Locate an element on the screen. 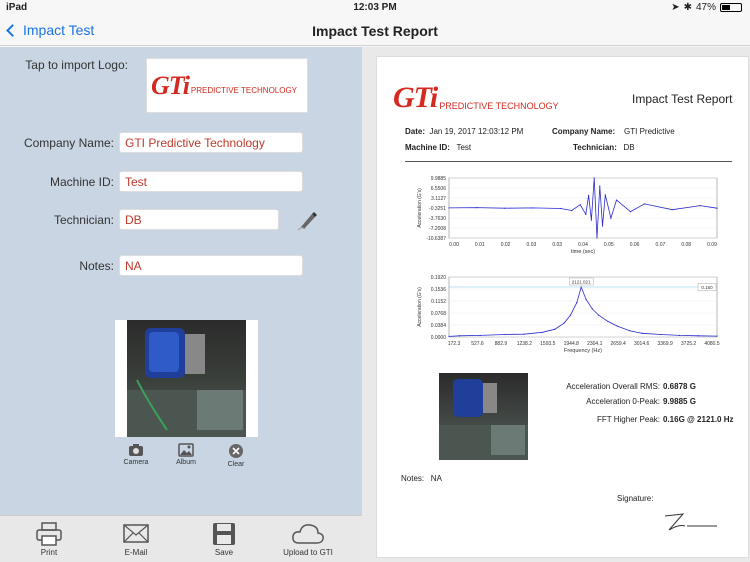  x-tick-label: 882.9 is located at coordinates (501, 344).